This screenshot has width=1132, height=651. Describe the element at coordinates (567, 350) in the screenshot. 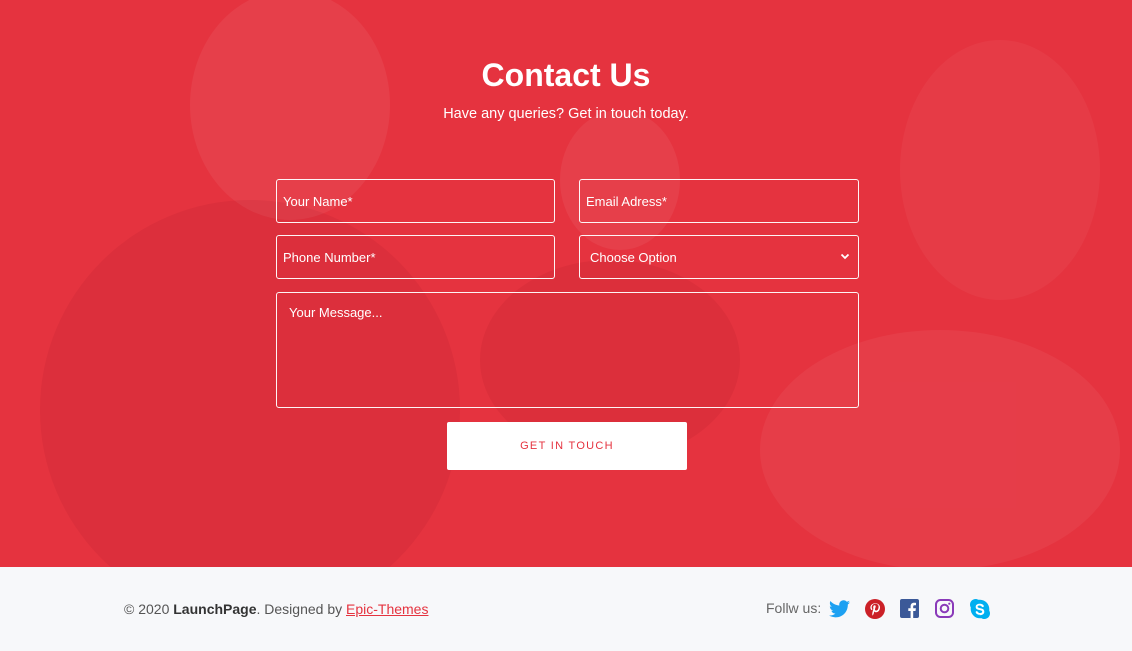

I see `message-textarea` at that location.